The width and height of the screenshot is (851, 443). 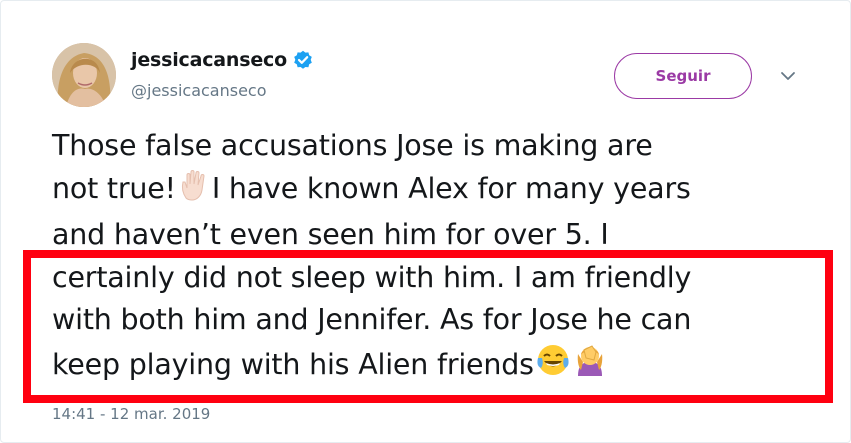 What do you see at coordinates (199, 90) in the screenshot?
I see `user-handle: @jessicacanseco` at bounding box center [199, 90].